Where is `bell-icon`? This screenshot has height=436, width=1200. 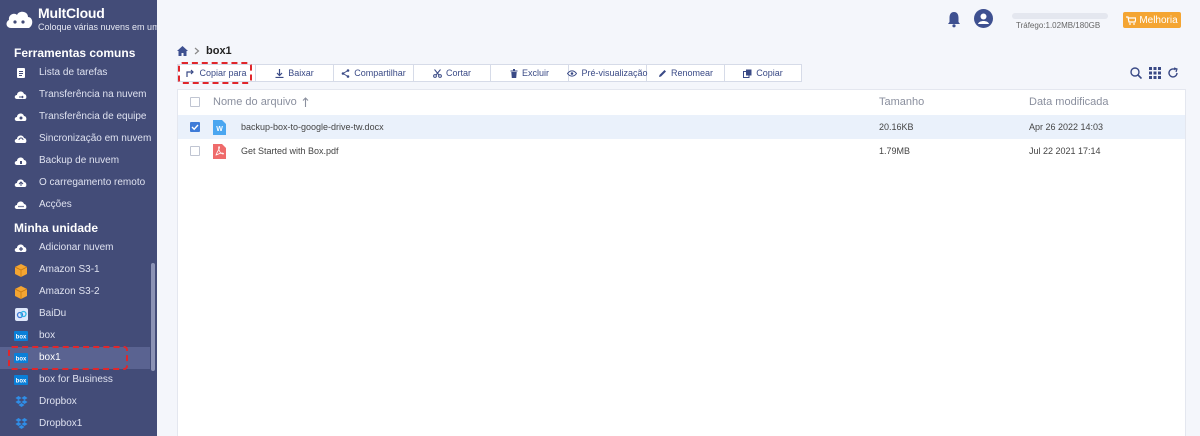 bell-icon is located at coordinates (954, 19).